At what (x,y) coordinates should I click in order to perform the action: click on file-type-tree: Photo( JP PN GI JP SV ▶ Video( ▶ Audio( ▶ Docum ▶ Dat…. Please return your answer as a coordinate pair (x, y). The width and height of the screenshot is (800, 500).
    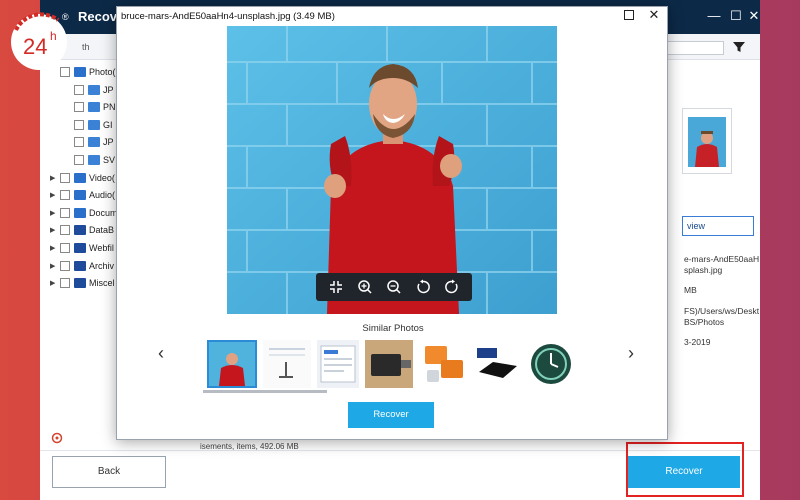
    Looking at the image, I should click on (80, 245).